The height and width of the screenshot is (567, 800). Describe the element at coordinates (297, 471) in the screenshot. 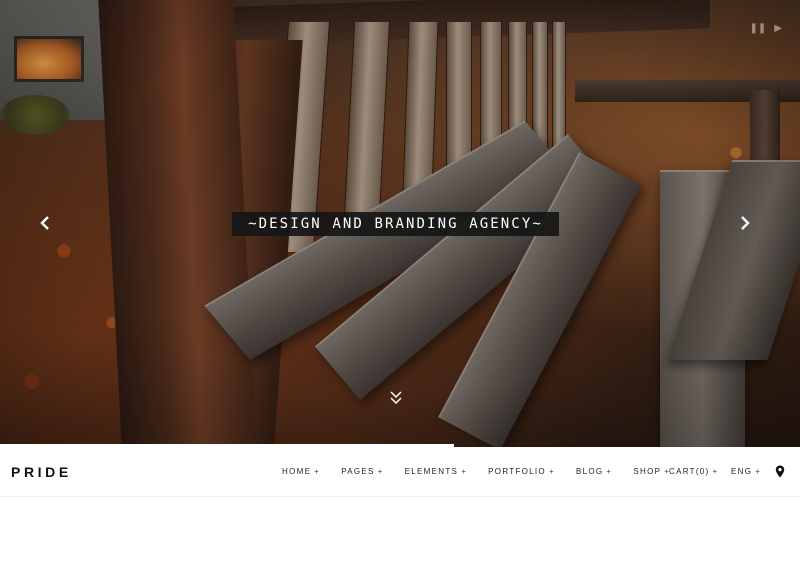

I see `nav-item-label: HOME` at that location.